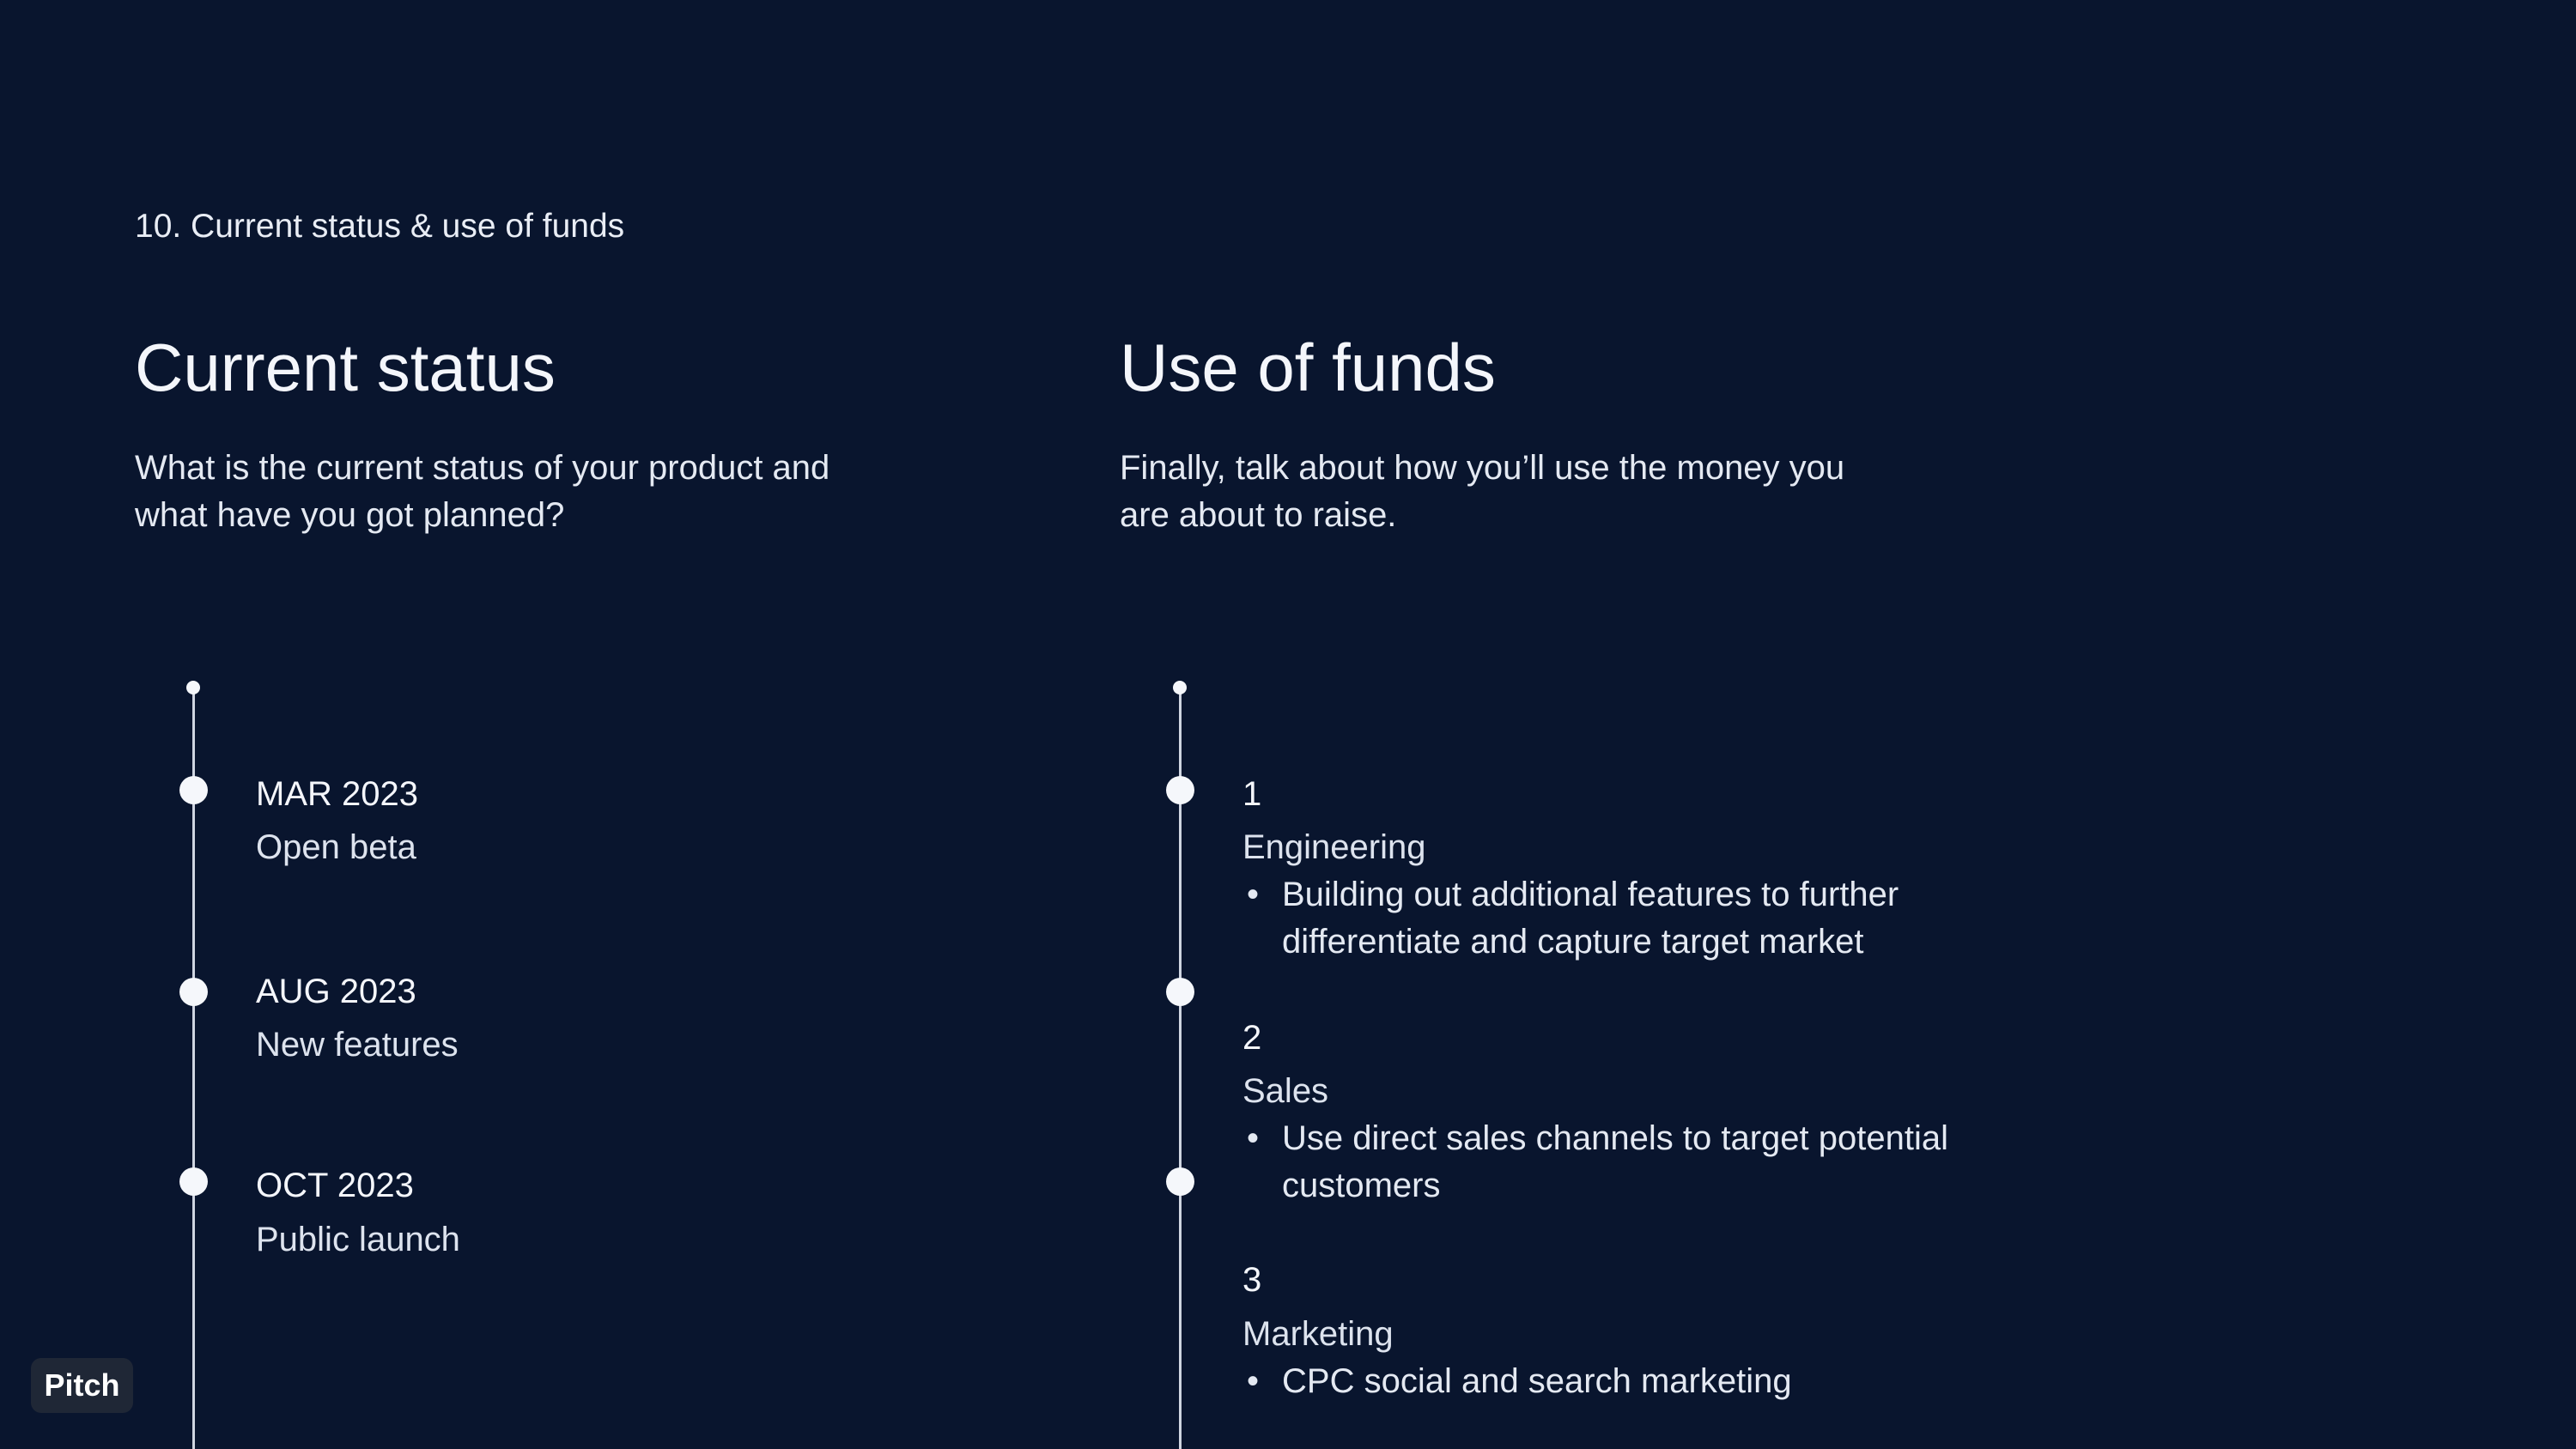 The width and height of the screenshot is (2576, 1449). What do you see at coordinates (1334, 847) in the screenshot?
I see `fund-item-title: Engineering` at bounding box center [1334, 847].